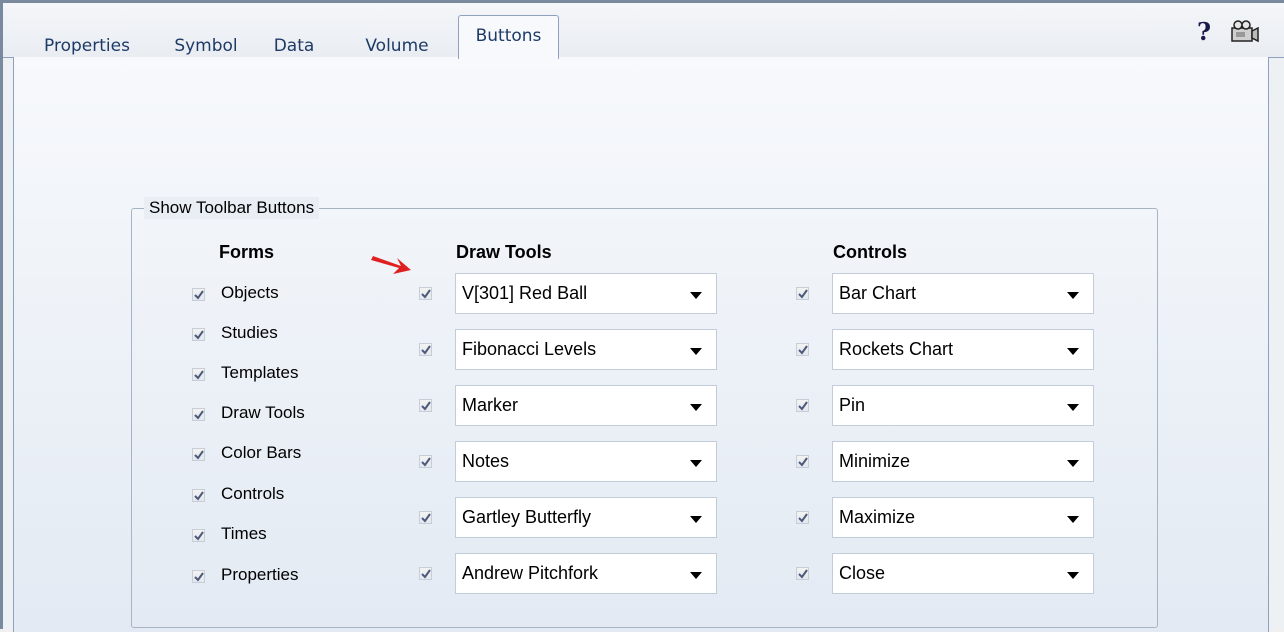 The width and height of the screenshot is (1284, 632). What do you see at coordinates (877, 517) in the screenshot?
I see `control-dropdown-value: Maximize` at bounding box center [877, 517].